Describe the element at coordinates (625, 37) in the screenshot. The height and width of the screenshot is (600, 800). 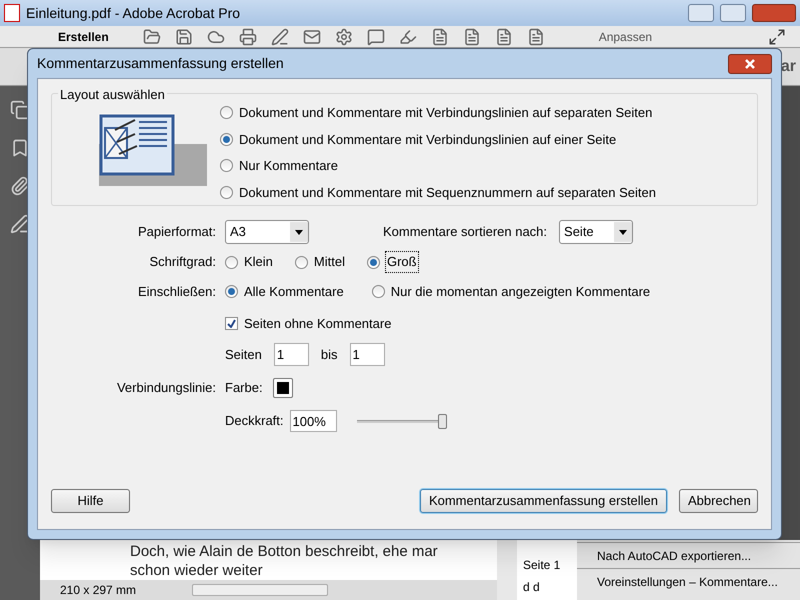
I see `customize-button: Anpassen` at that location.